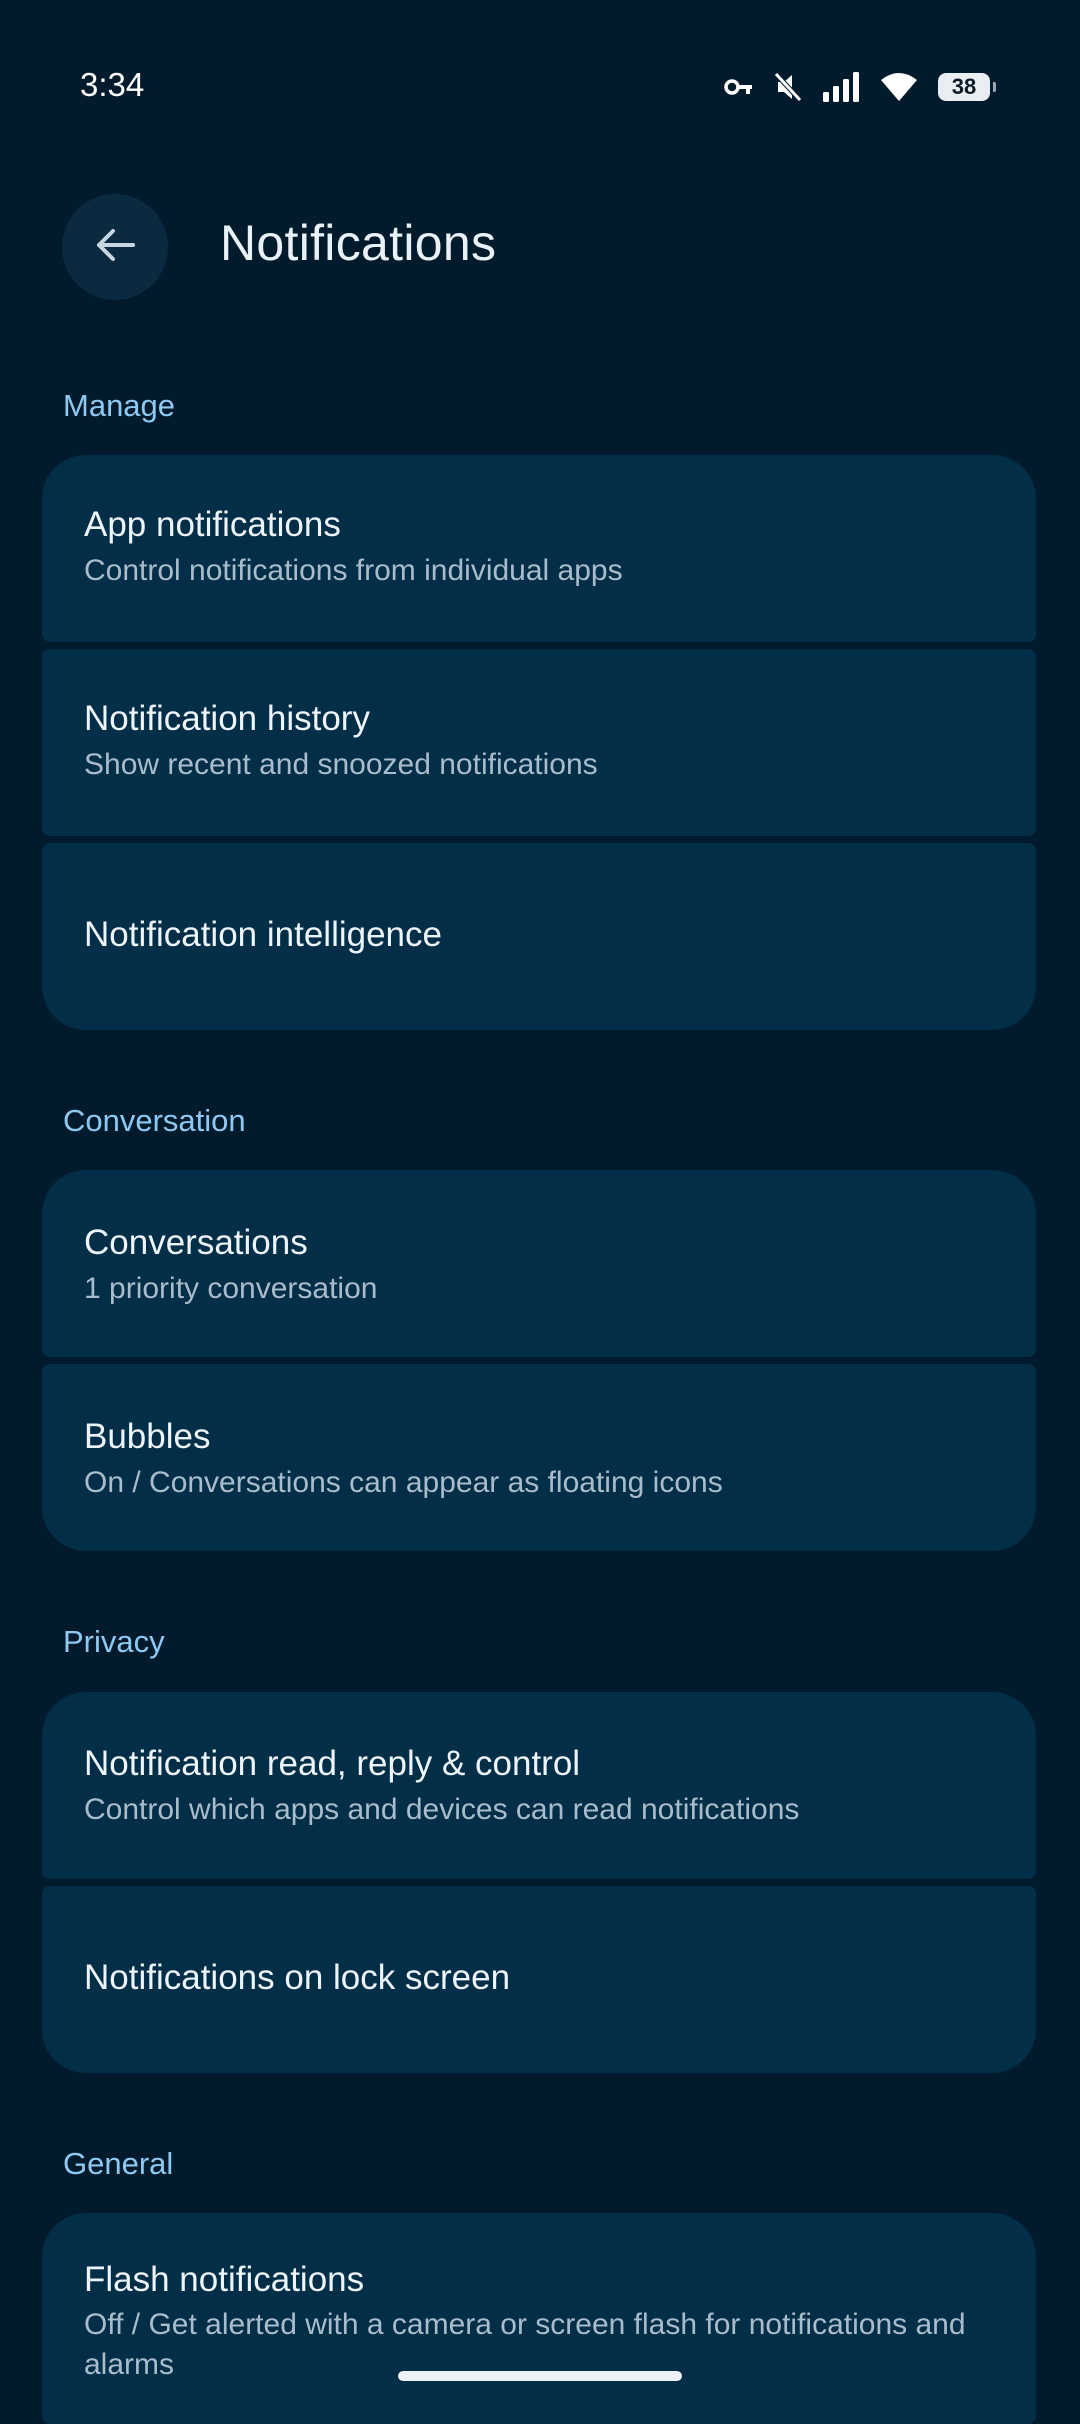 This screenshot has height=2424, width=1080. What do you see at coordinates (231, 1288) in the screenshot?
I see `item-subtitle: 1 priority conversation` at bounding box center [231, 1288].